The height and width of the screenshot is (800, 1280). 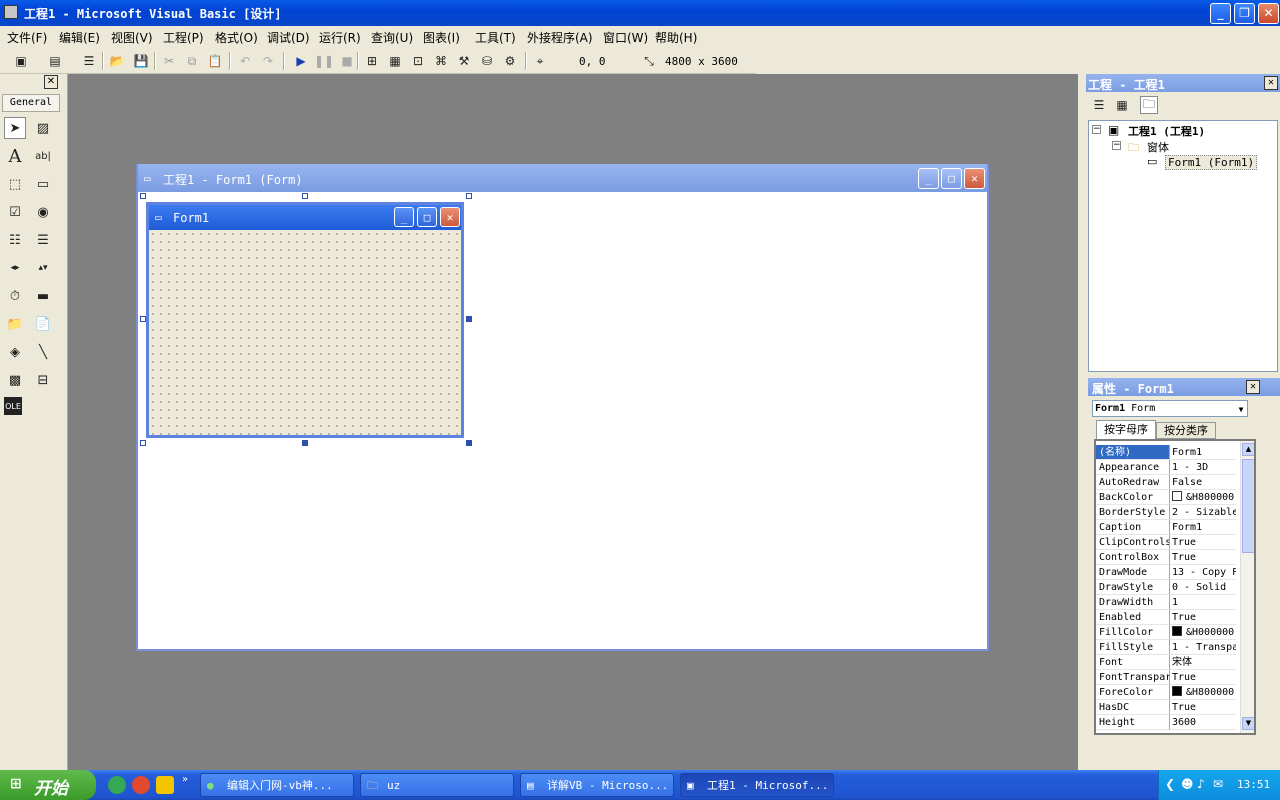 What do you see at coordinates (1203, 647) in the screenshot?
I see `property-value: 1 - Transparent` at bounding box center [1203, 647].